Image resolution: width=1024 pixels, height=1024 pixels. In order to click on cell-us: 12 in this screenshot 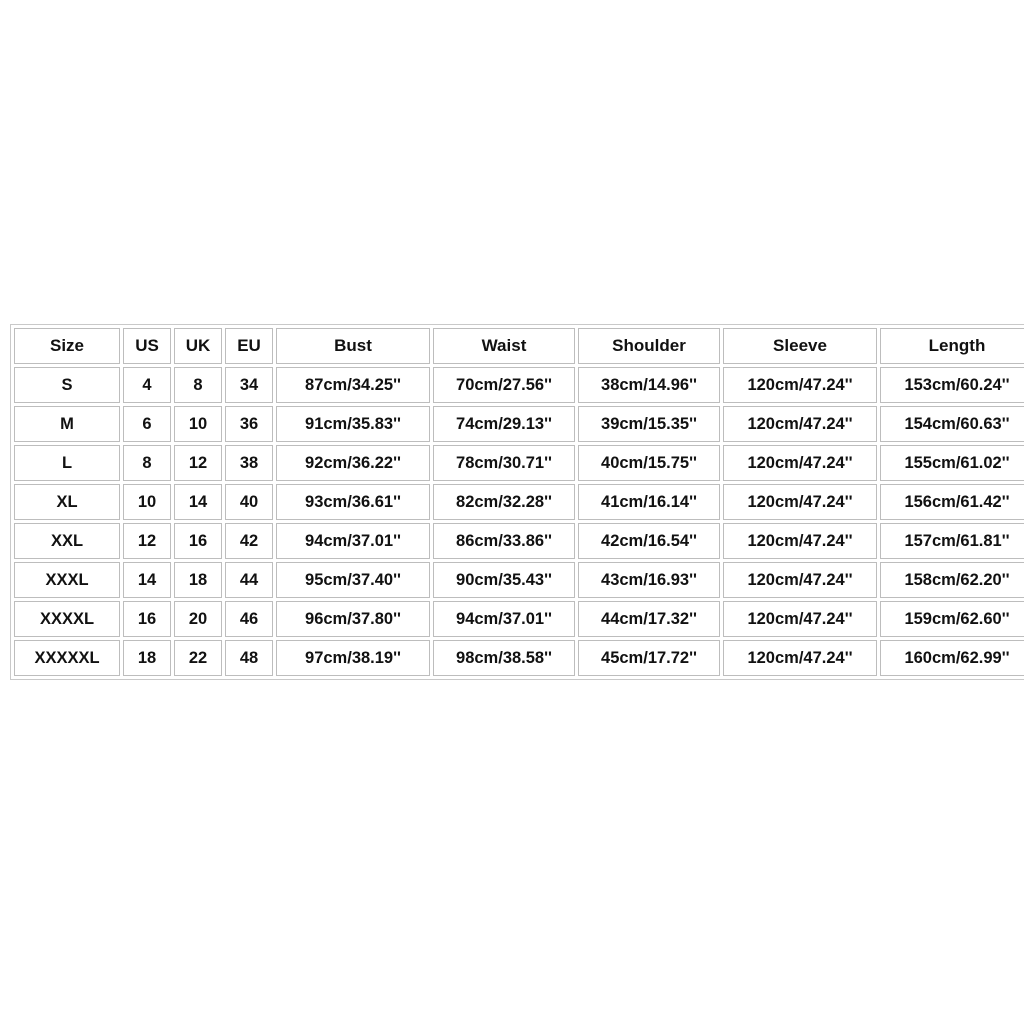, I will do `click(147, 541)`.